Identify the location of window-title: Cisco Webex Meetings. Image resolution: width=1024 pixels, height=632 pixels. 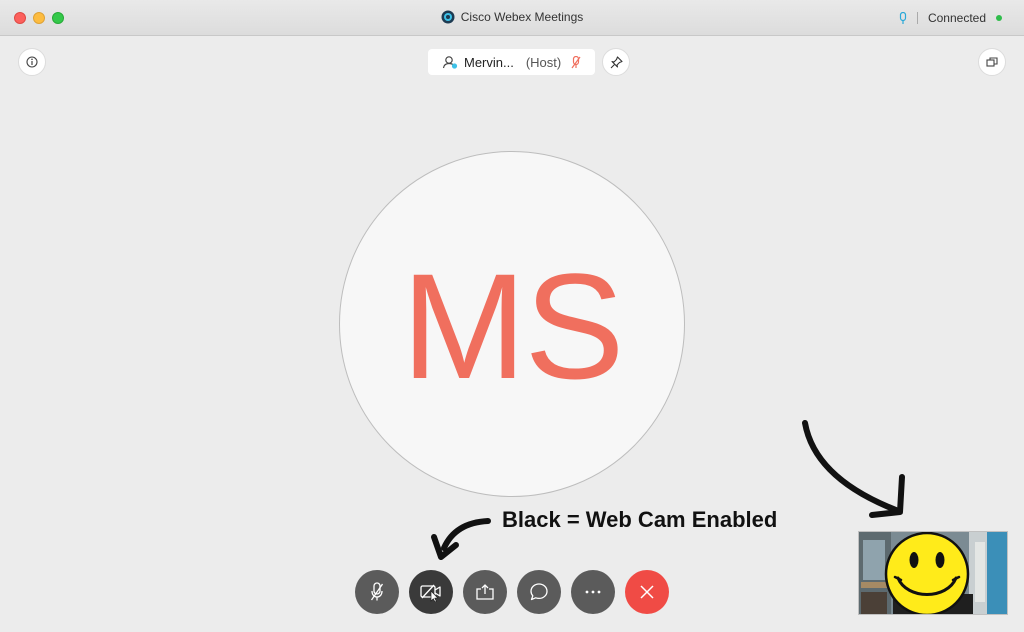
(522, 17).